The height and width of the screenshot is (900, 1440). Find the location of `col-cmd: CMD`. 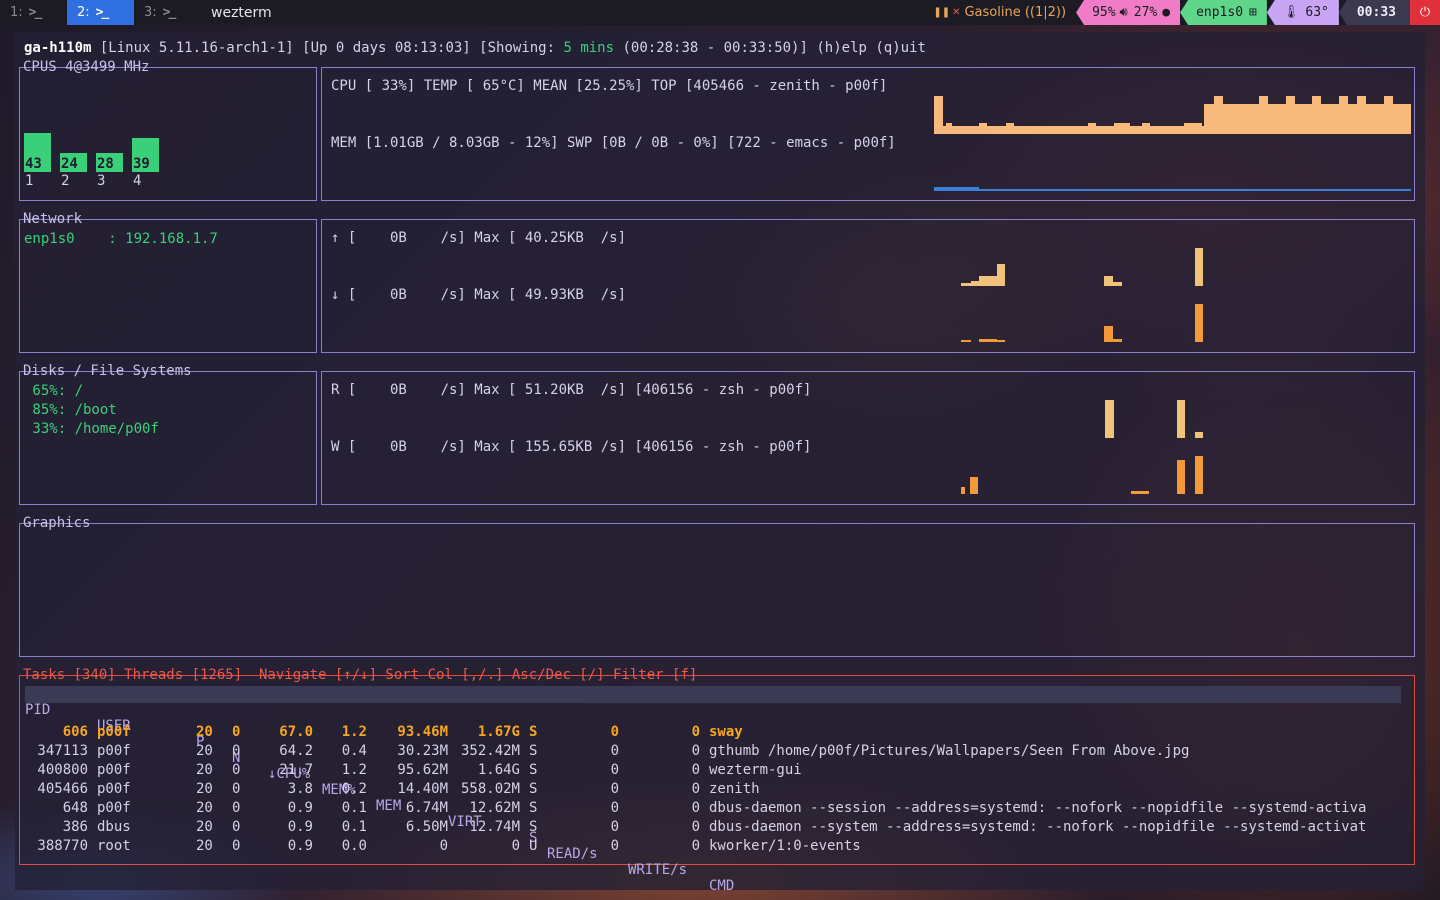

col-cmd: CMD is located at coordinates (721, 886).